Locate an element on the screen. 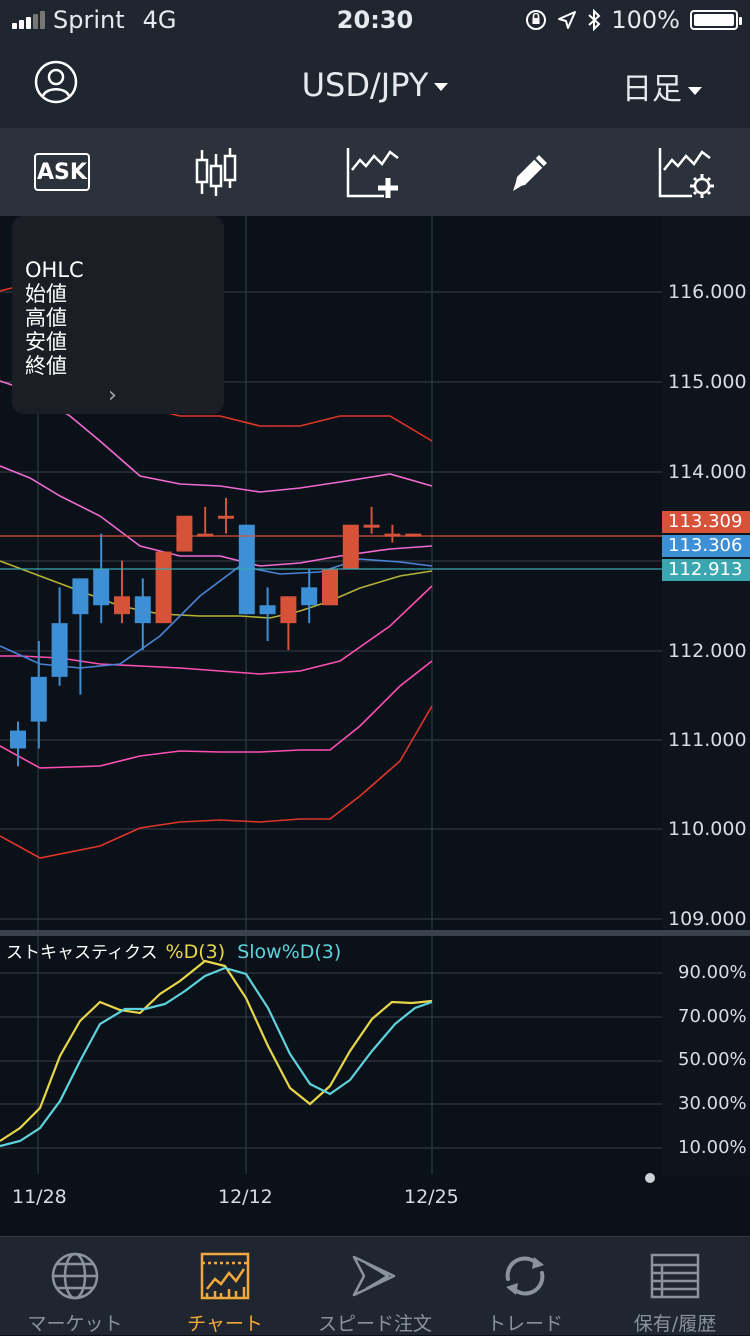 The width and height of the screenshot is (750, 1336). period-label: 日足 is located at coordinates (652, 89).